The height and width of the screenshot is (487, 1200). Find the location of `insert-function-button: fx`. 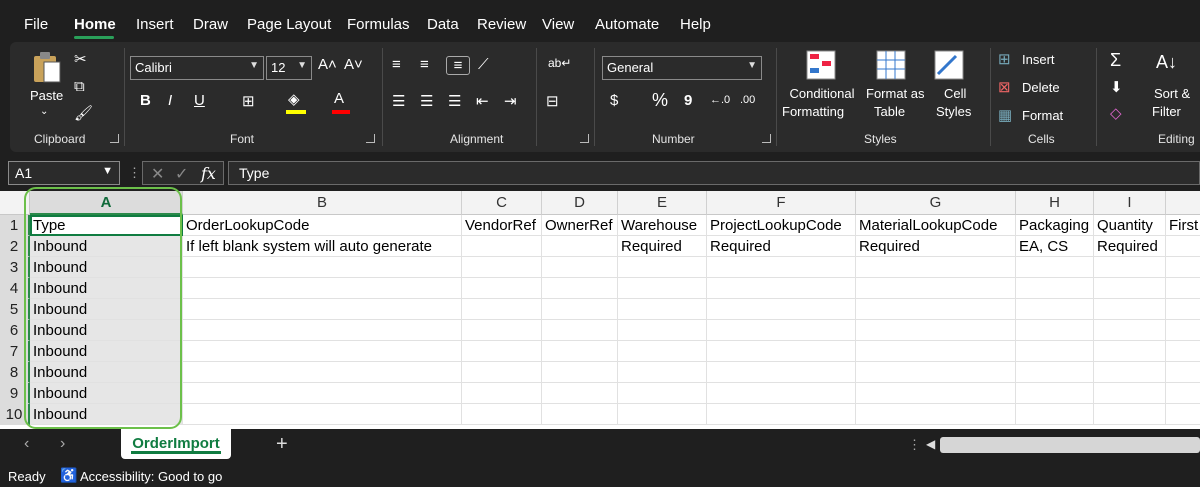

insert-function-button: fx is located at coordinates (208, 173).